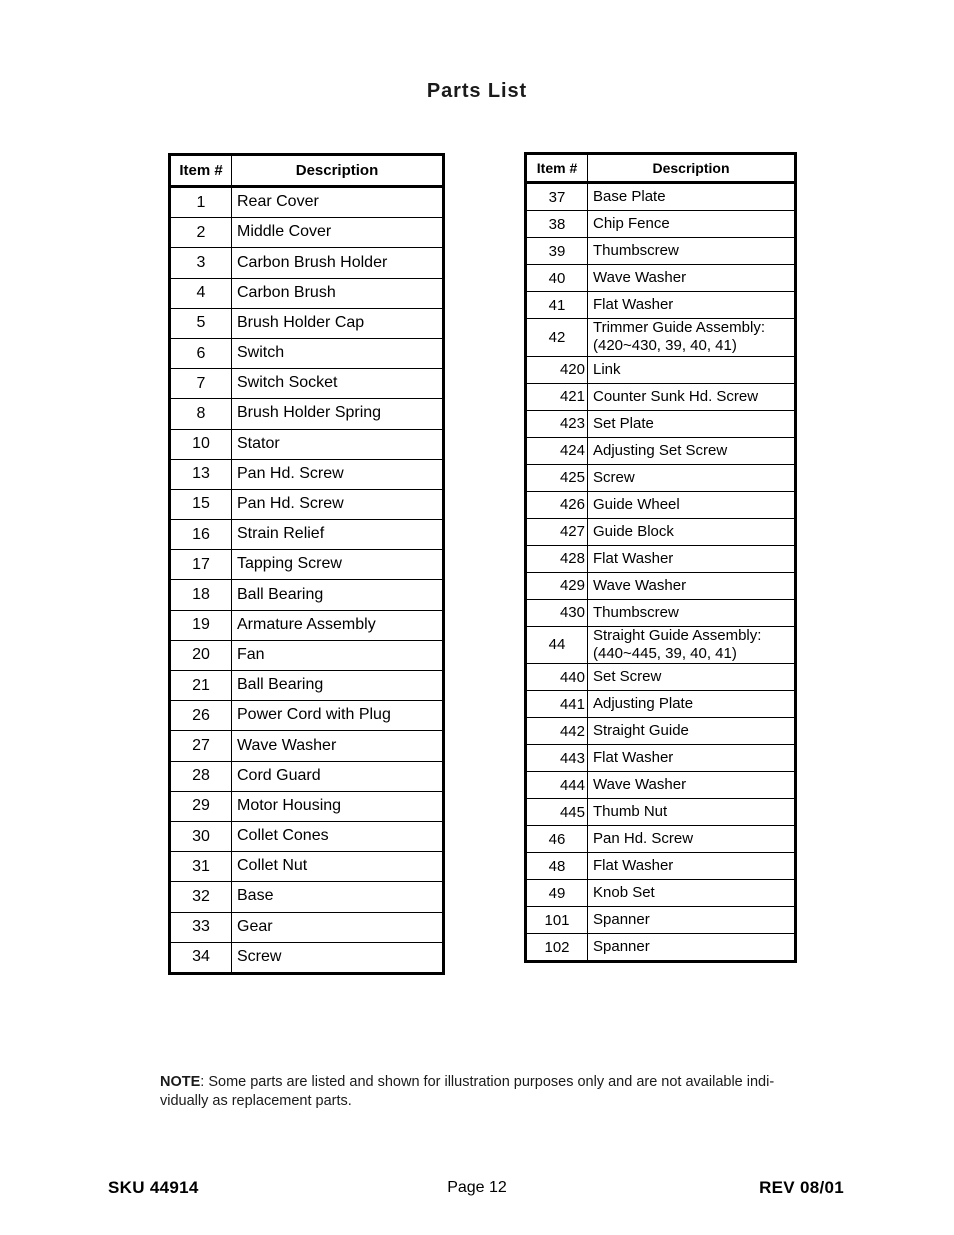  Describe the element at coordinates (337, 927) in the screenshot. I see `cell-description: Gear` at that location.